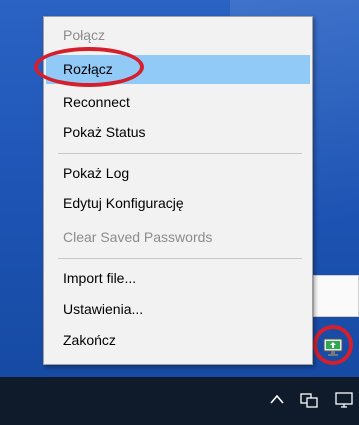  Describe the element at coordinates (178, 203) in the screenshot. I see `menu-item-edit-config: Edytuj Konfigurację` at that location.